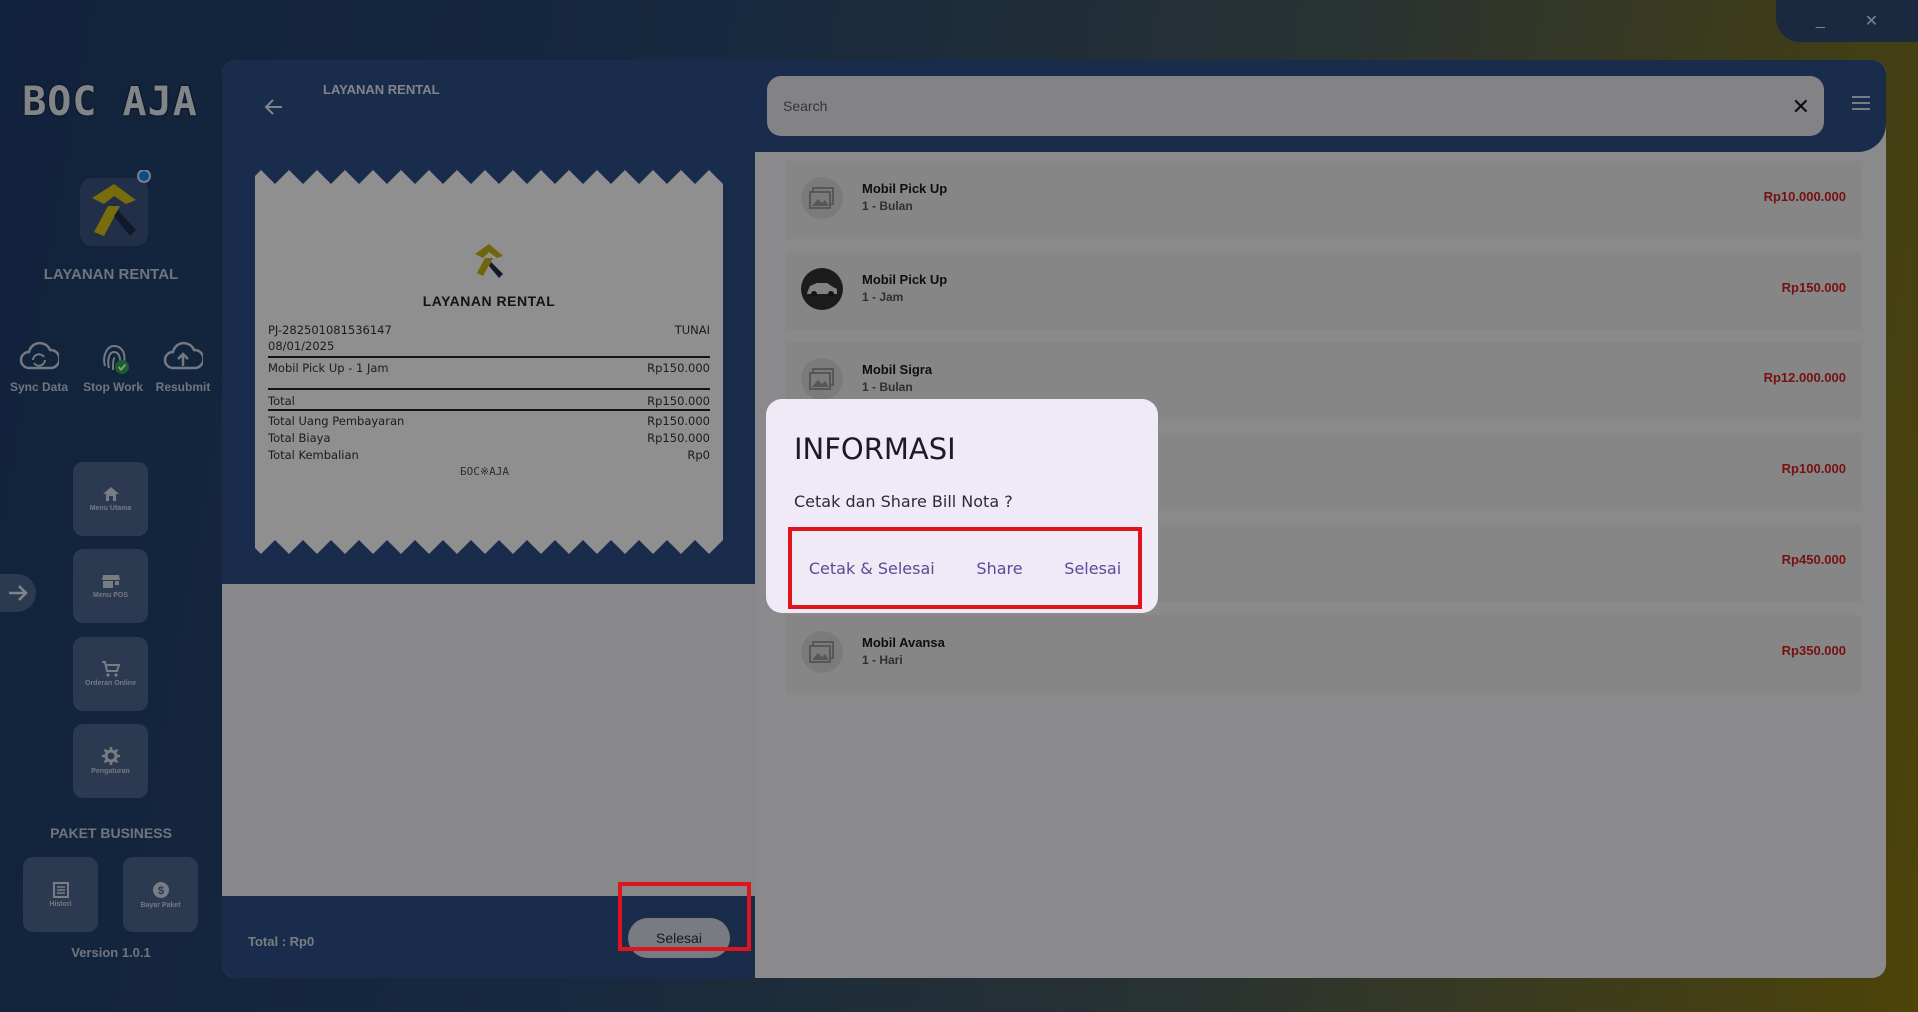  What do you see at coordinates (875, 449) in the screenshot?
I see `dialog-title: INFORMASI` at bounding box center [875, 449].